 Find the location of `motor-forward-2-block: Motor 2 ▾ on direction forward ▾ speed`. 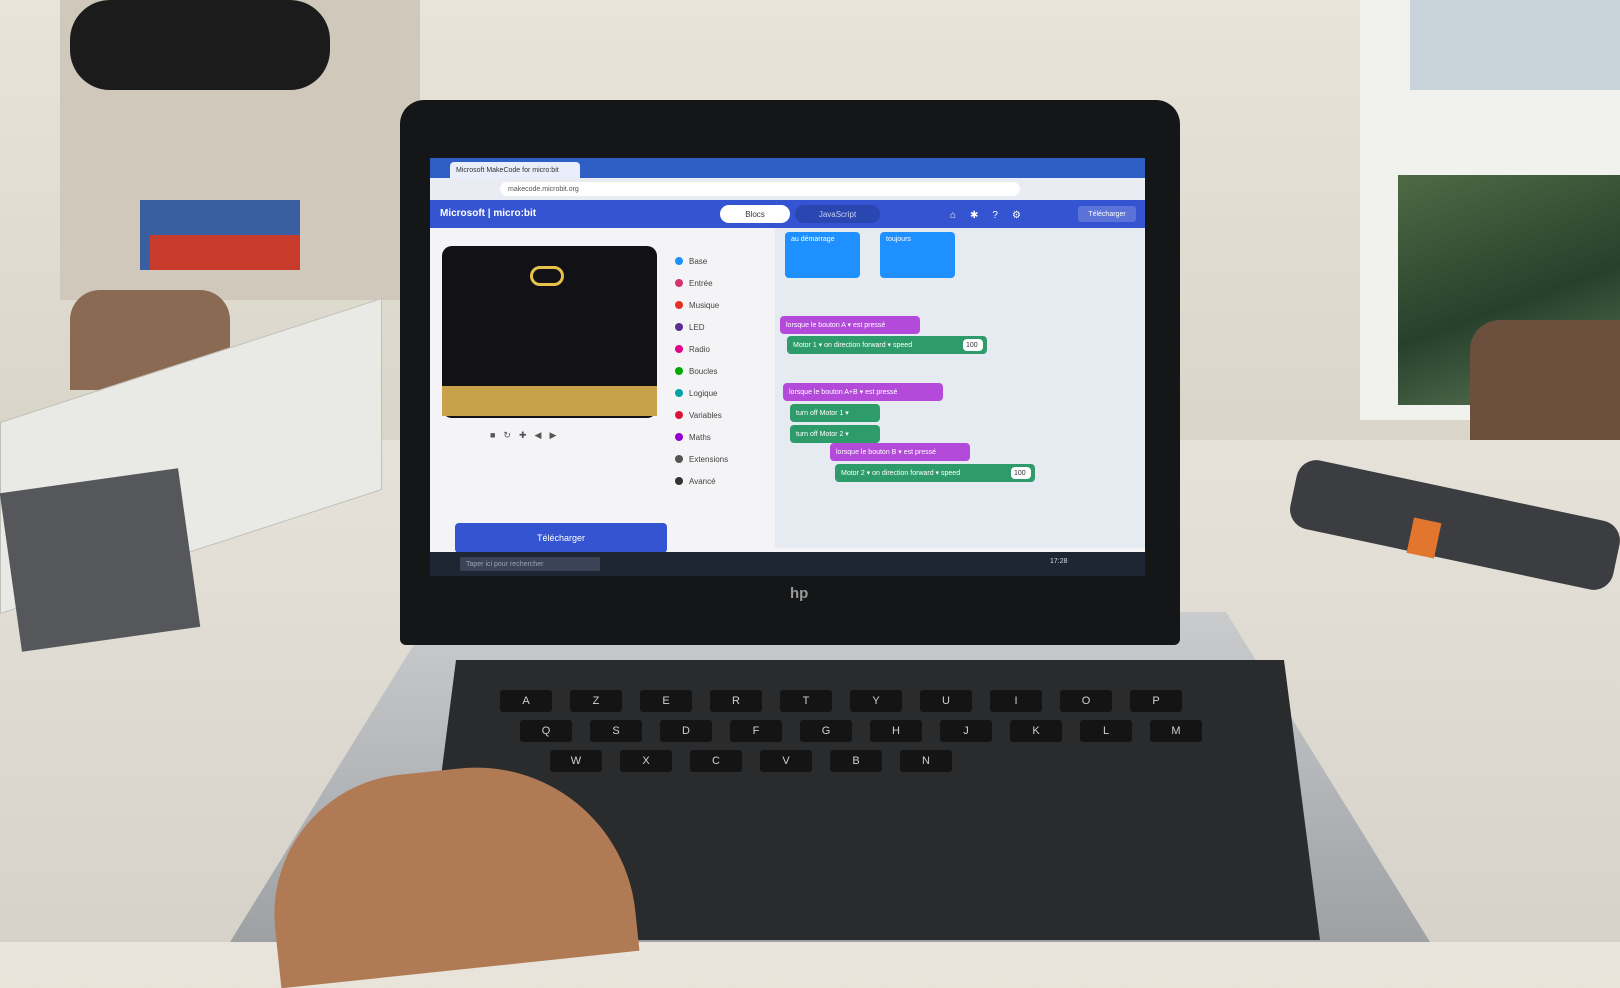

motor-forward-2-block: Motor 2 ▾ on direction forward ▾ speed is located at coordinates (935, 473).